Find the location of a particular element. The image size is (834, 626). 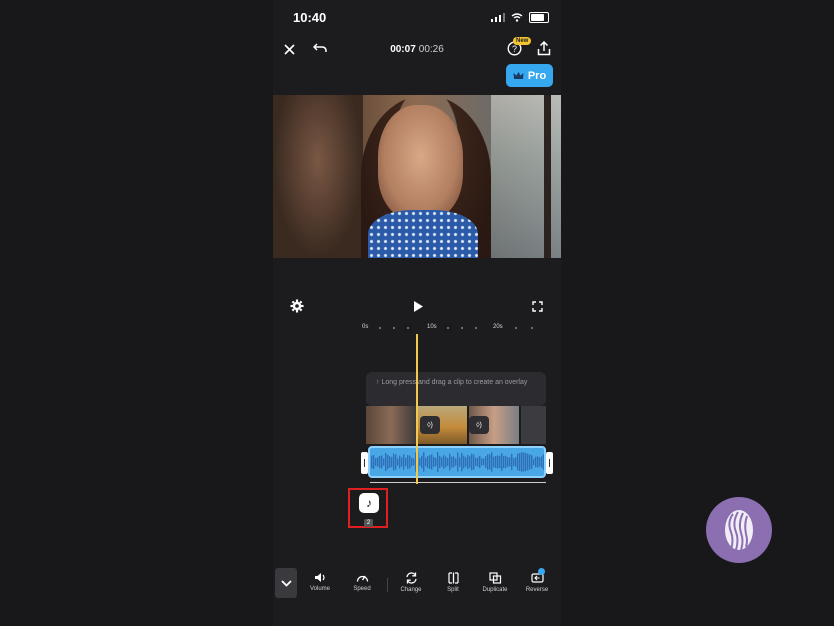

new-badge: New is located at coordinates (522, 41).